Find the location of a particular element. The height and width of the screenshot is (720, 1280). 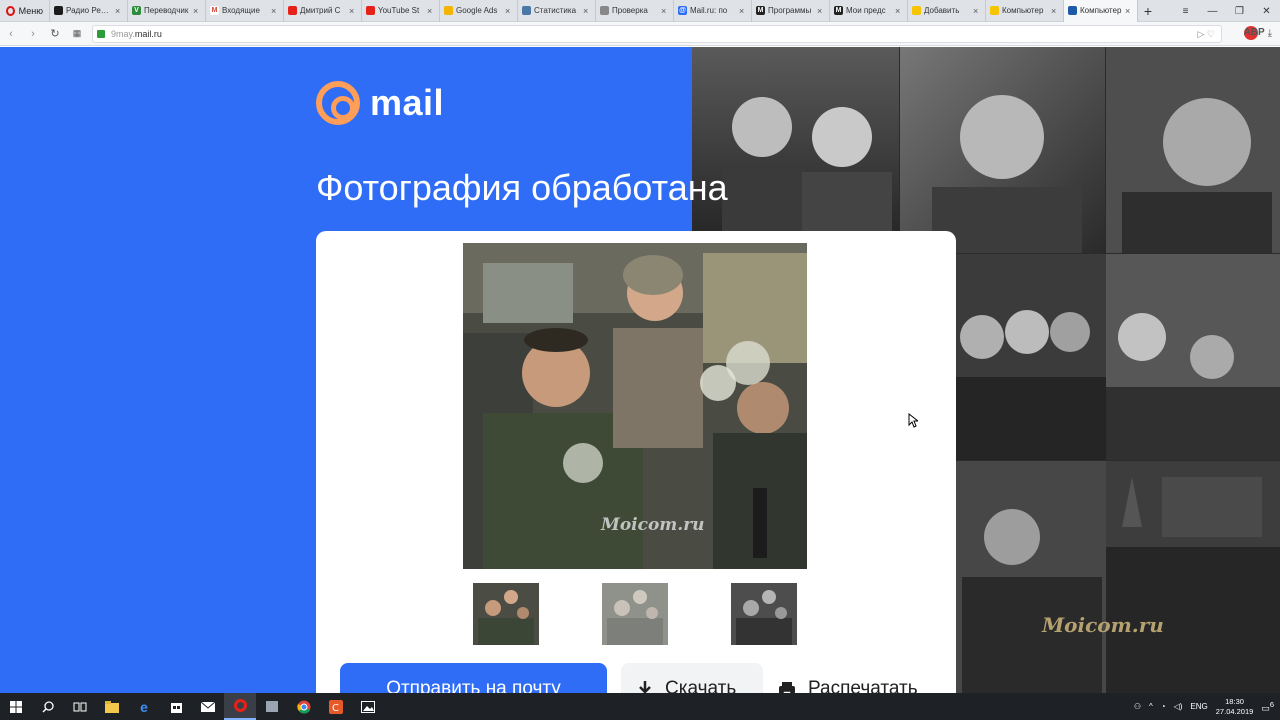

language-indicator: ENG is located at coordinates (1198, 706).